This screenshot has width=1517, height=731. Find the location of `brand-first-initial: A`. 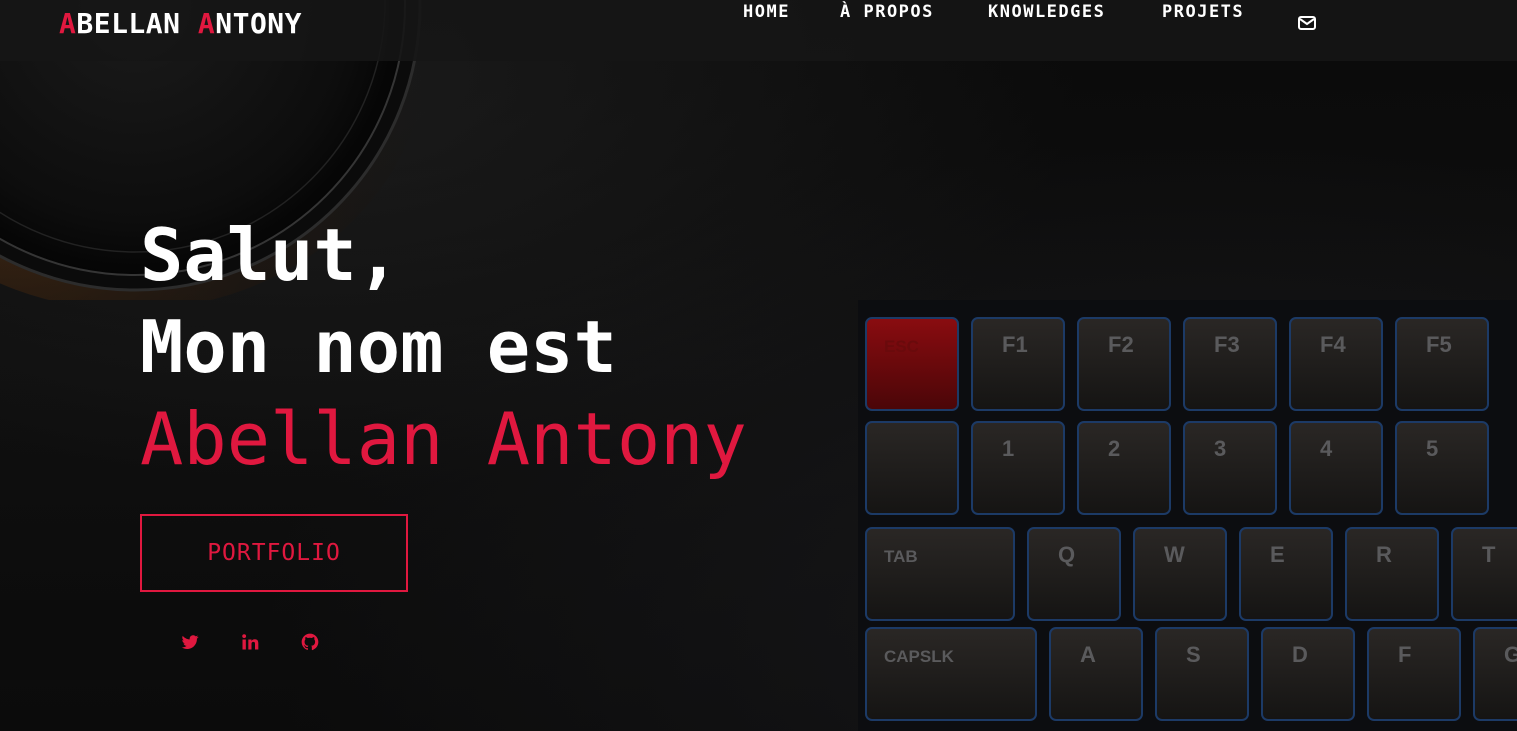

brand-first-initial: A is located at coordinates (68, 23).